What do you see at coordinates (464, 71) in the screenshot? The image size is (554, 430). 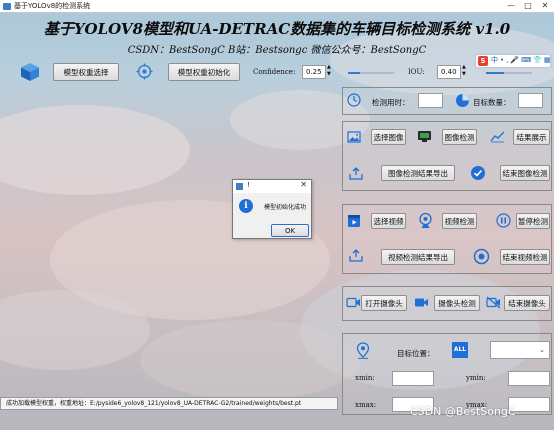 I see `iou-spin-arrows: ▲ ▼` at bounding box center [464, 71].